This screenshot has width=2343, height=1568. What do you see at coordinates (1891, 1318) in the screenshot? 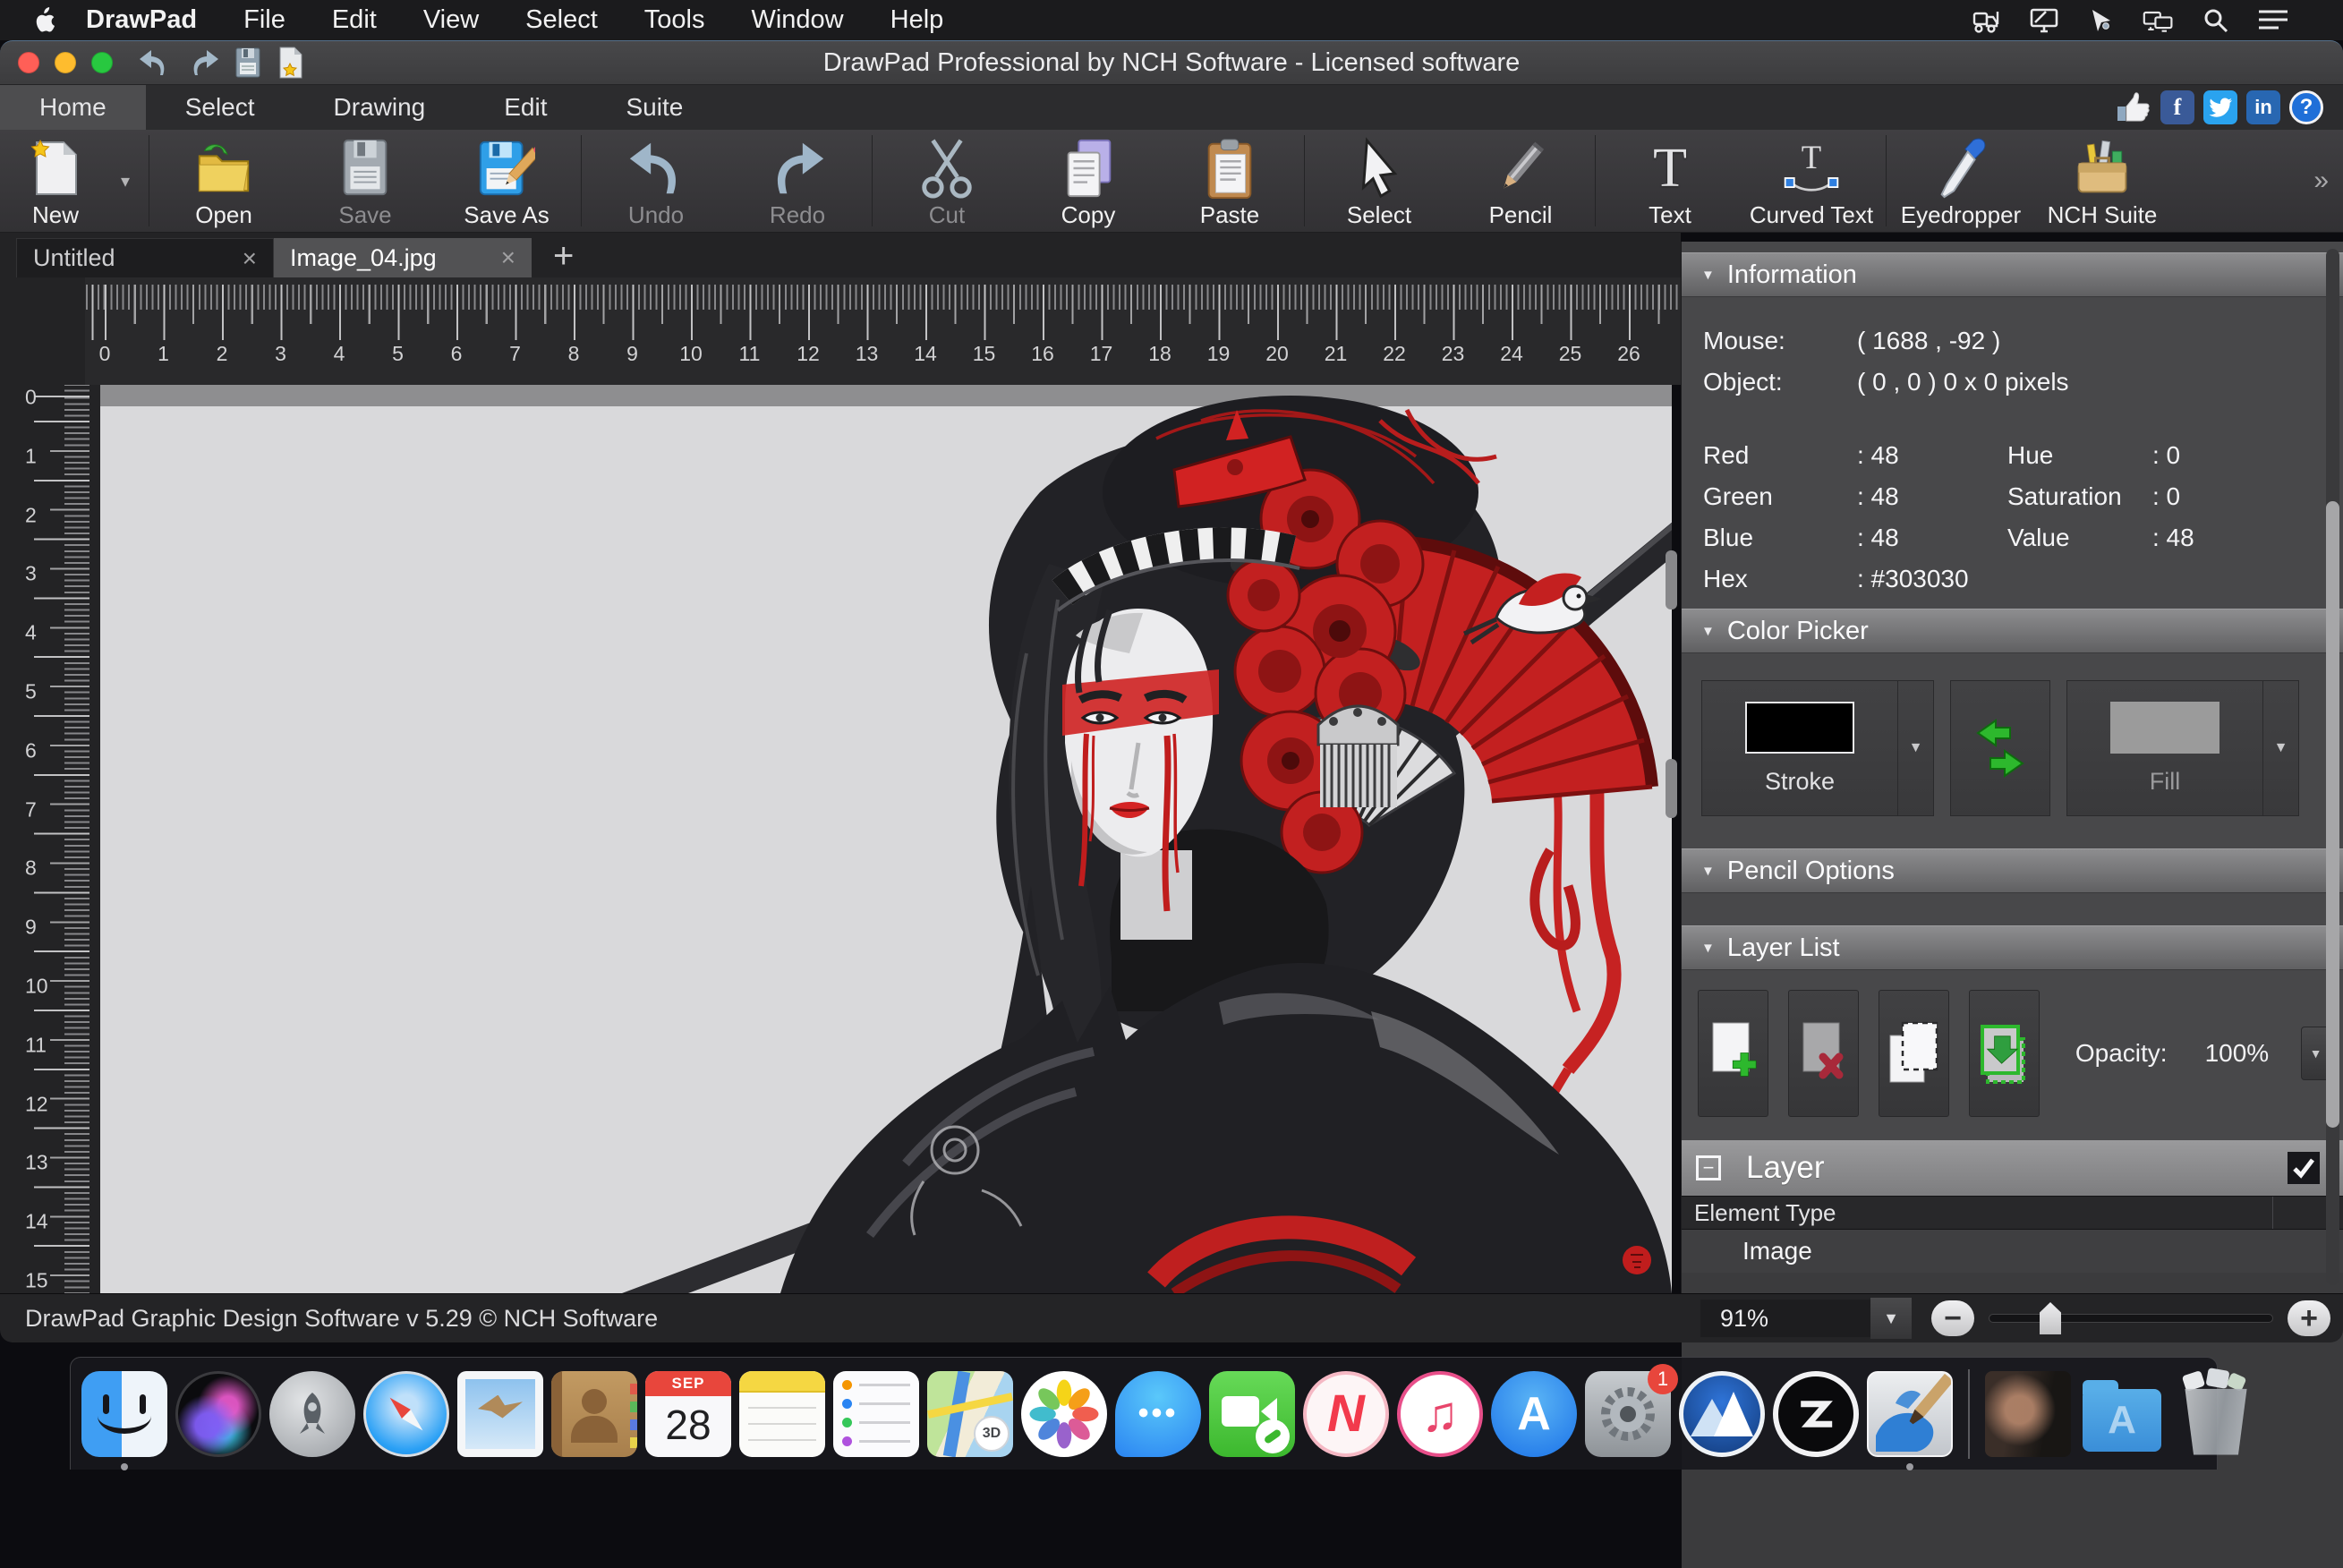
I see `zoom-dropdown-button: ▼` at bounding box center [1891, 1318].